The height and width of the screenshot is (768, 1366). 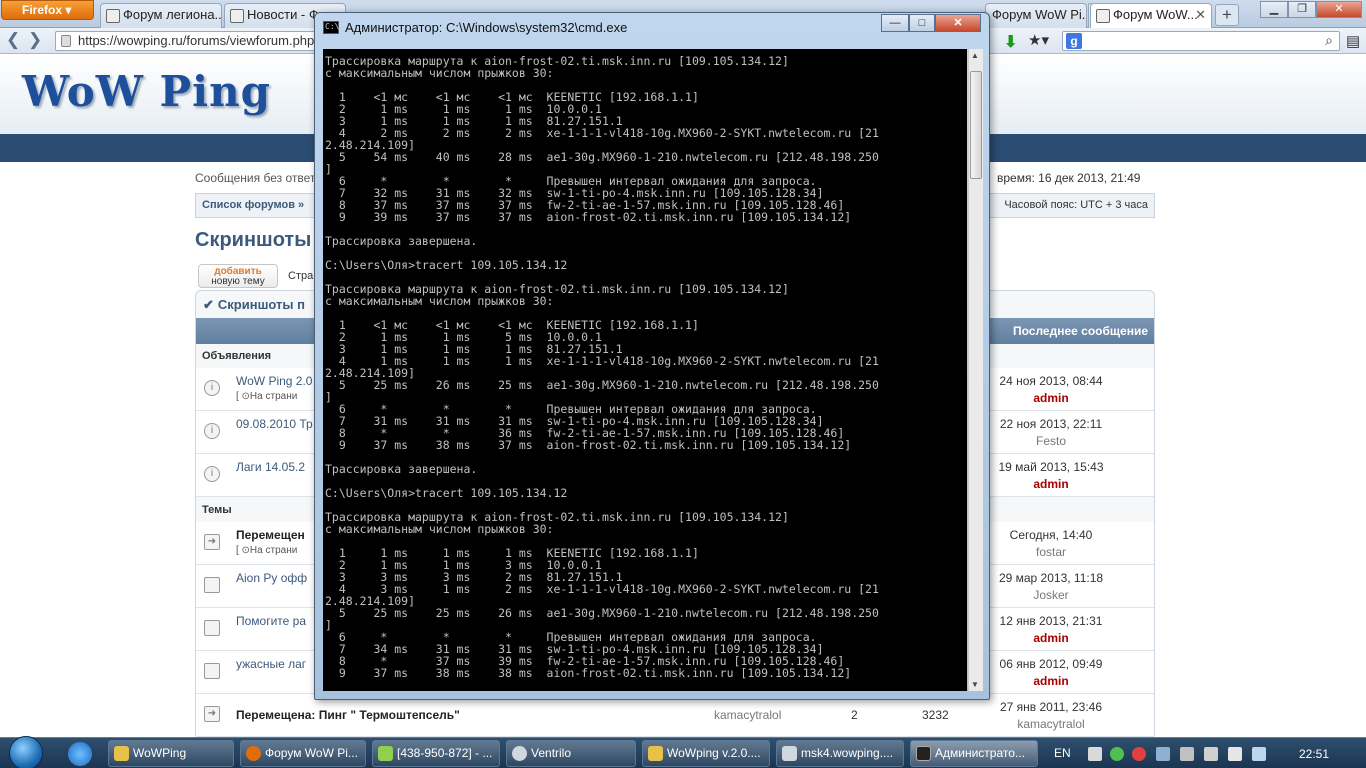 I want to click on clock: 22:51, so click(x=1314, y=754).